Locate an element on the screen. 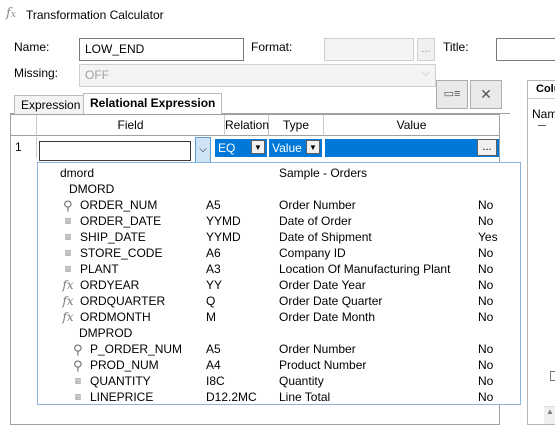 This screenshot has height=425, width=555. dropdown-field-row: fx ORDMONTH M Order Date Month No is located at coordinates (279, 317).